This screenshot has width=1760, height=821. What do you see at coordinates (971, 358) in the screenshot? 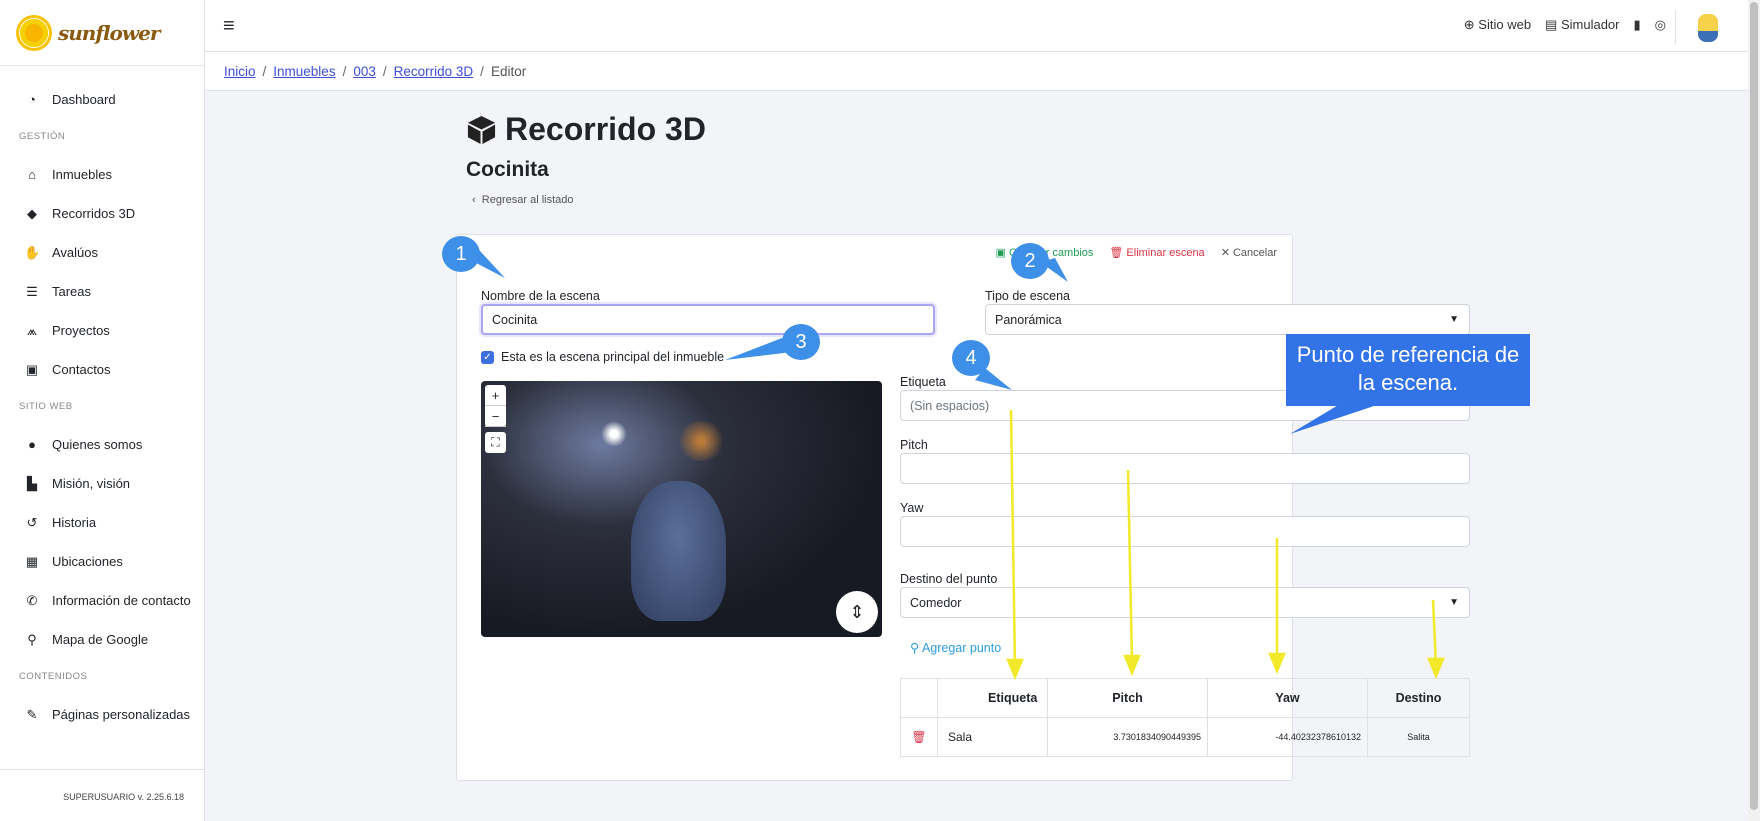
I see `callout-badge-4: 4` at bounding box center [971, 358].